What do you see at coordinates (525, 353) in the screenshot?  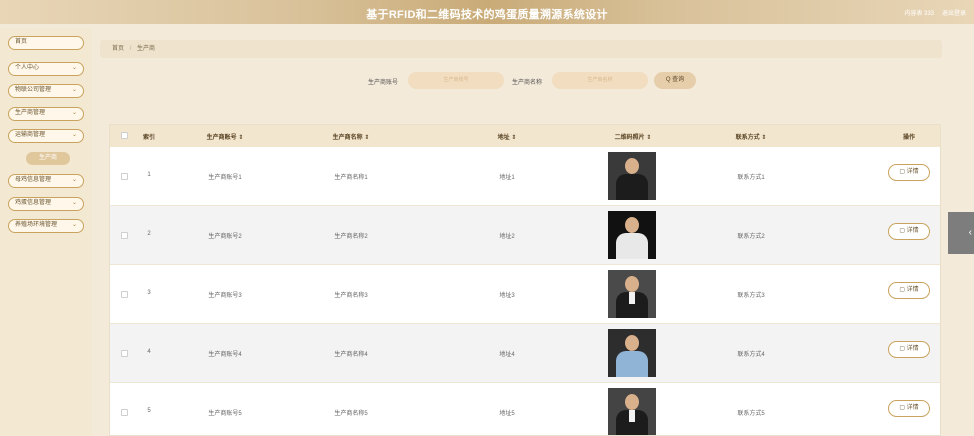 I see `table-row: 4 生产商账号4 生产商名称4 地址4 联系方式4 ▢ 详情` at bounding box center [525, 353].